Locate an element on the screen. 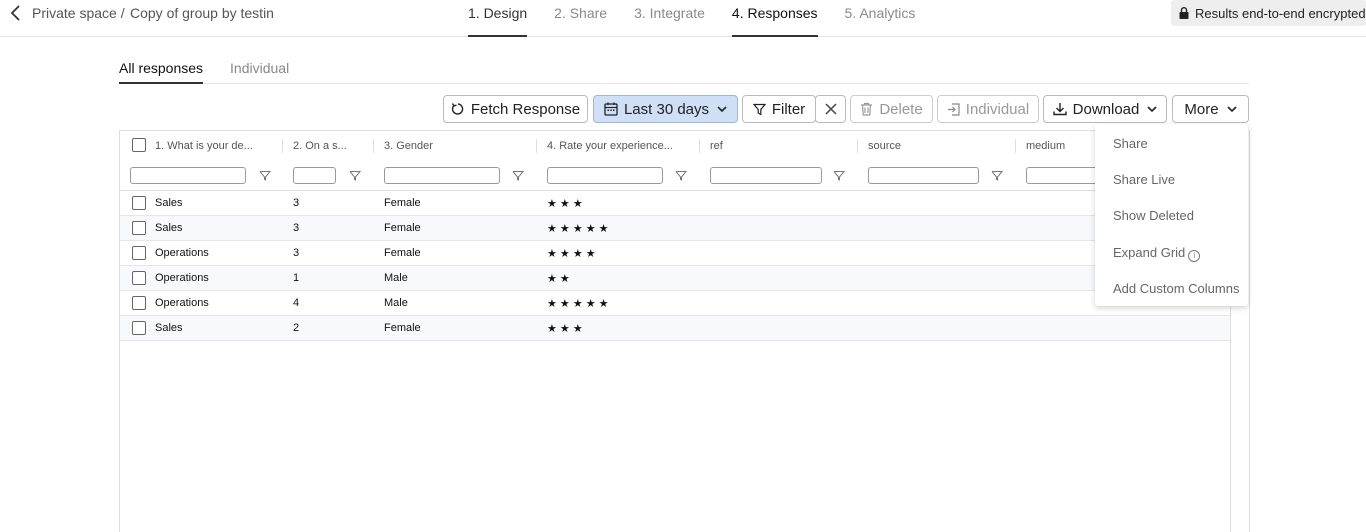 The height and width of the screenshot is (532, 1366). menu-item-expand-grid-label: Expand Grid is located at coordinates (1149, 252).